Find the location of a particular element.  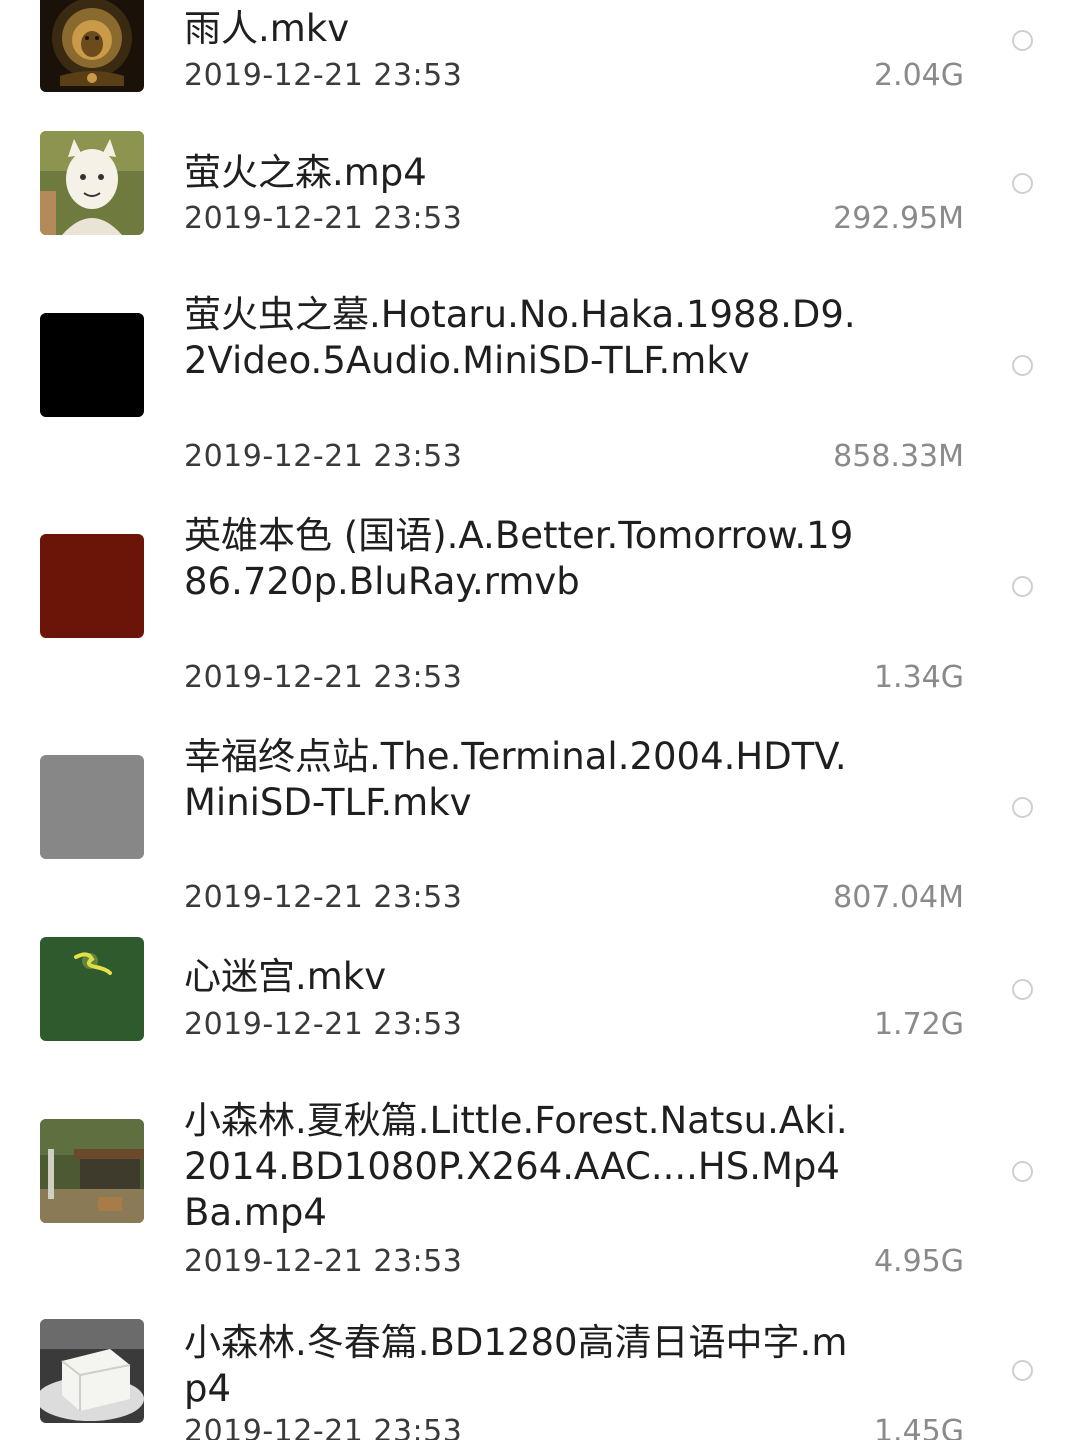

green-frame-glow-thumbnail is located at coordinates (92, 989).